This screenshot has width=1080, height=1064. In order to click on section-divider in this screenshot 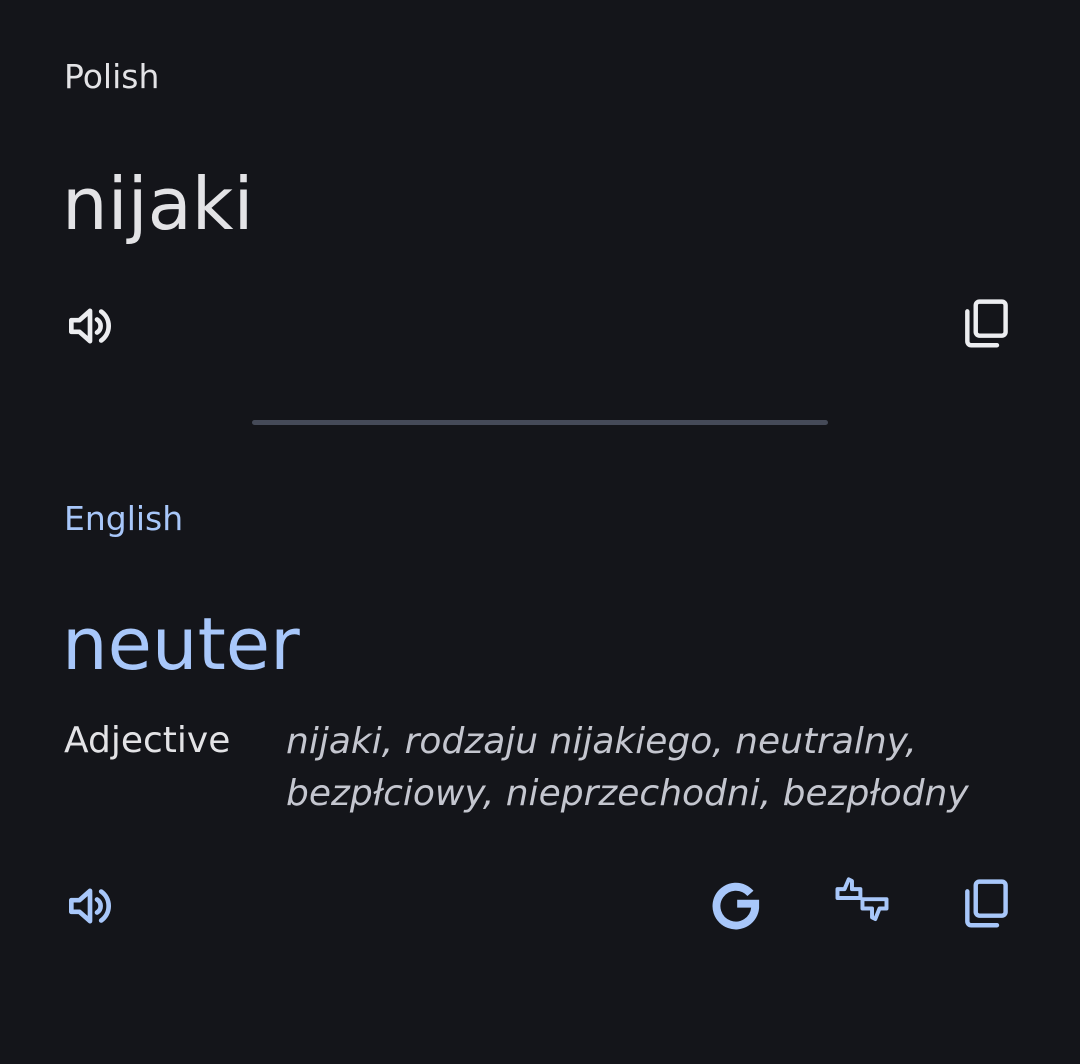, I will do `click(540, 422)`.